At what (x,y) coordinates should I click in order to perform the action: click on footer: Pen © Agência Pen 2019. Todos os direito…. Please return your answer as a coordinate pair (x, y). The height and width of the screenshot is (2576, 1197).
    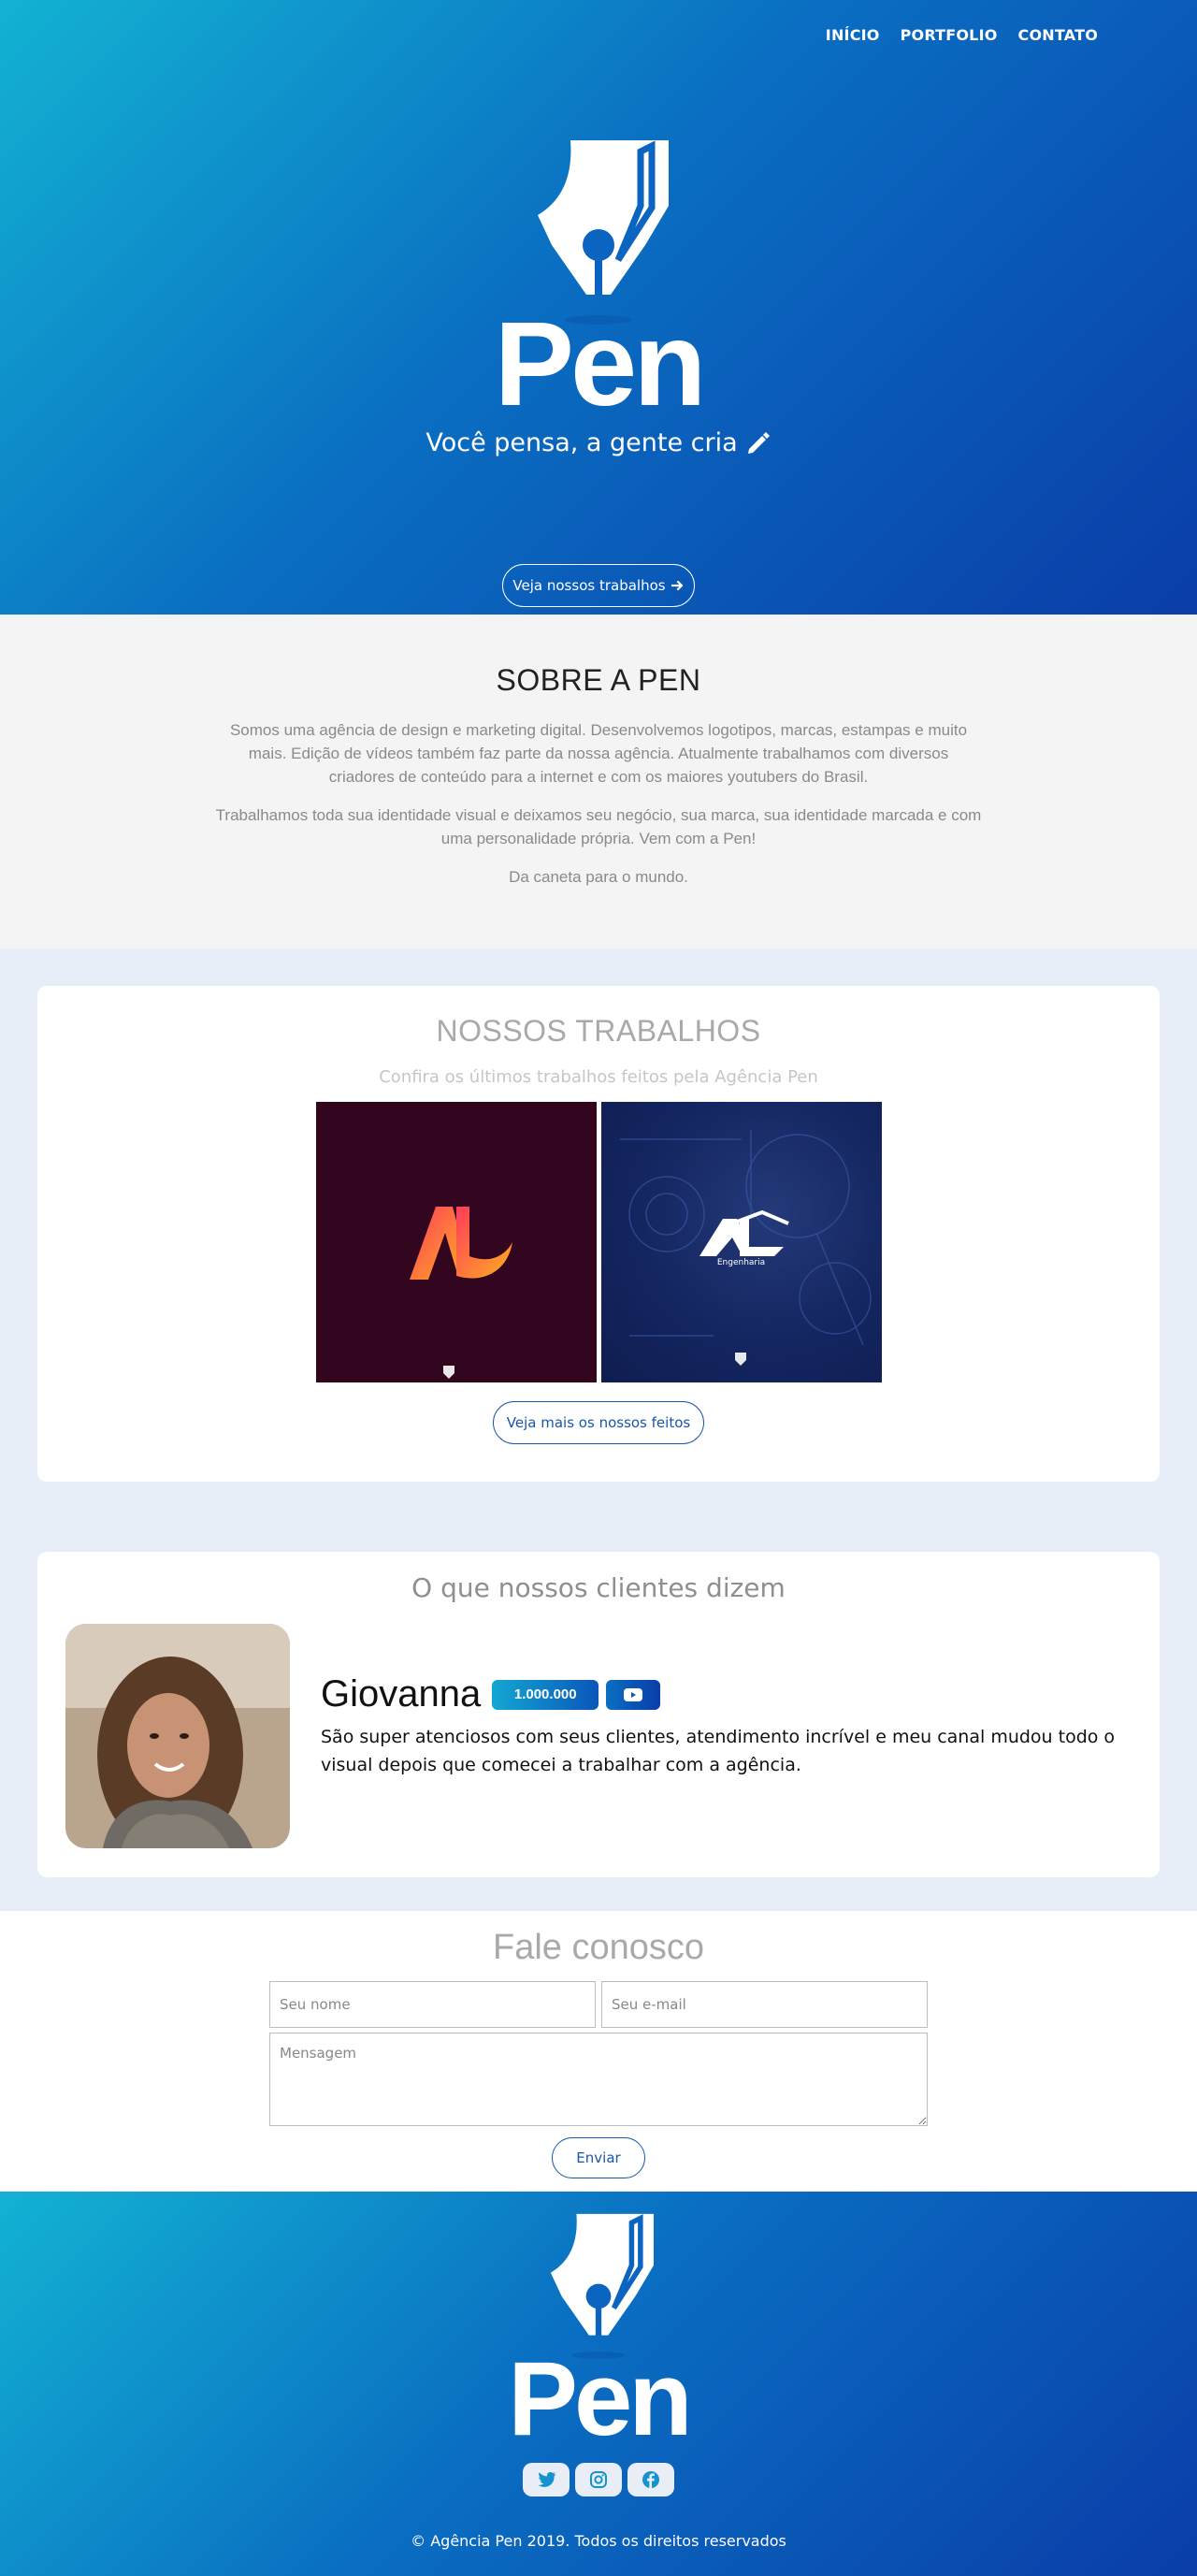
    Looking at the image, I should click on (598, 2384).